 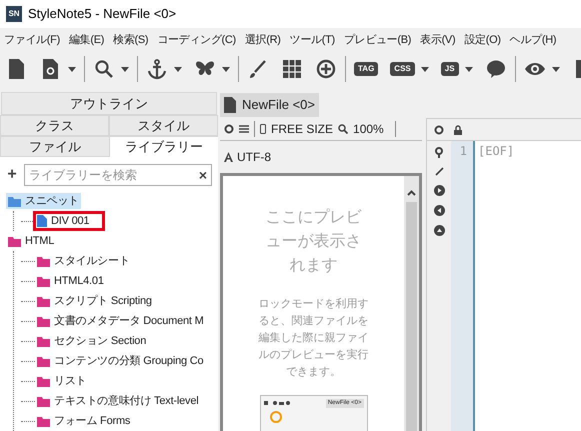 What do you see at coordinates (109, 103) in the screenshot?
I see `panel-header: アウトライン` at bounding box center [109, 103].